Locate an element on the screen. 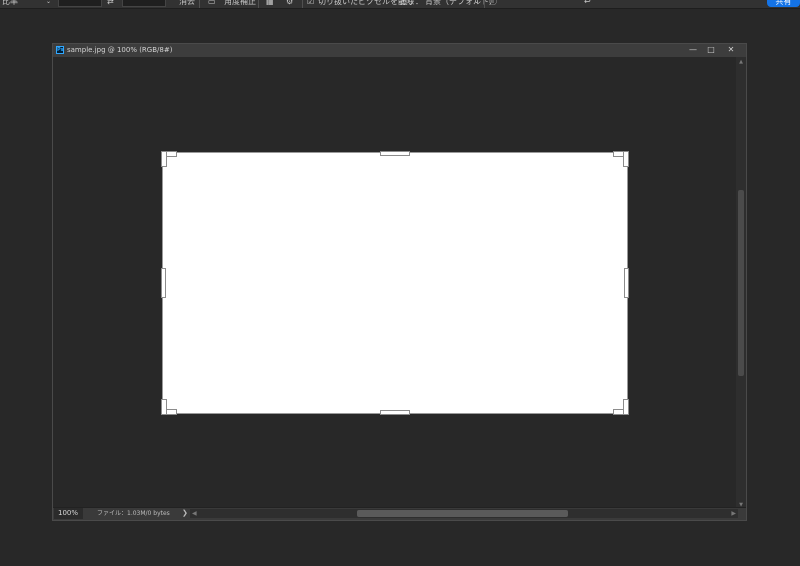 This screenshot has width=800, height=566. gear-icon: ⚙ is located at coordinates (289, 4).